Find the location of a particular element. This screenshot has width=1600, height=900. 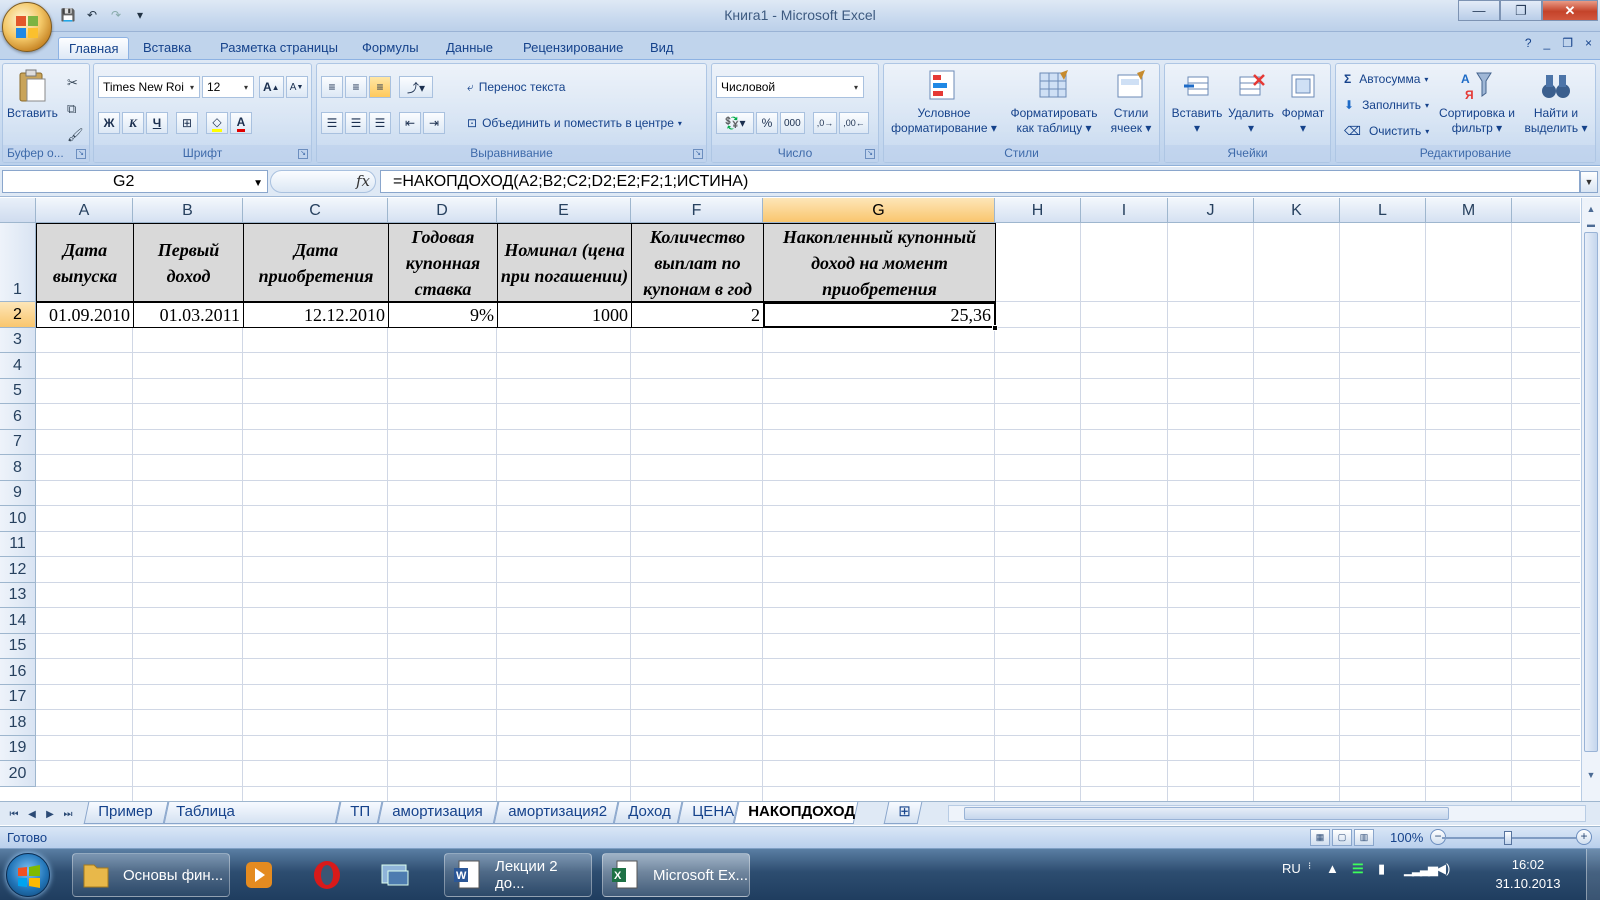

increase-indent-icon: ⇥ is located at coordinates (434, 123).